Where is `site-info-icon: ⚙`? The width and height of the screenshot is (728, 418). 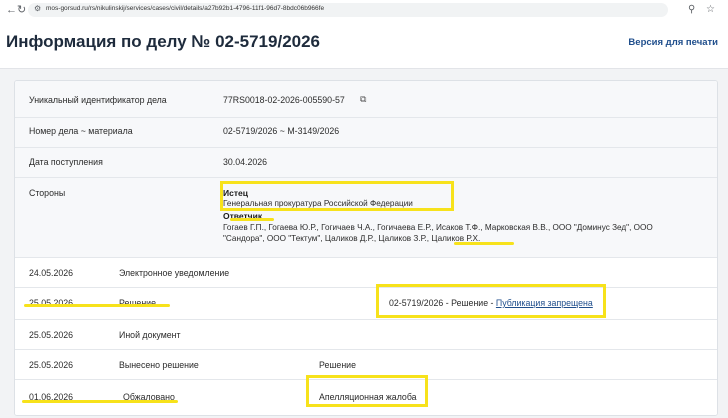
site-info-icon: ⚙ is located at coordinates (37, 8).